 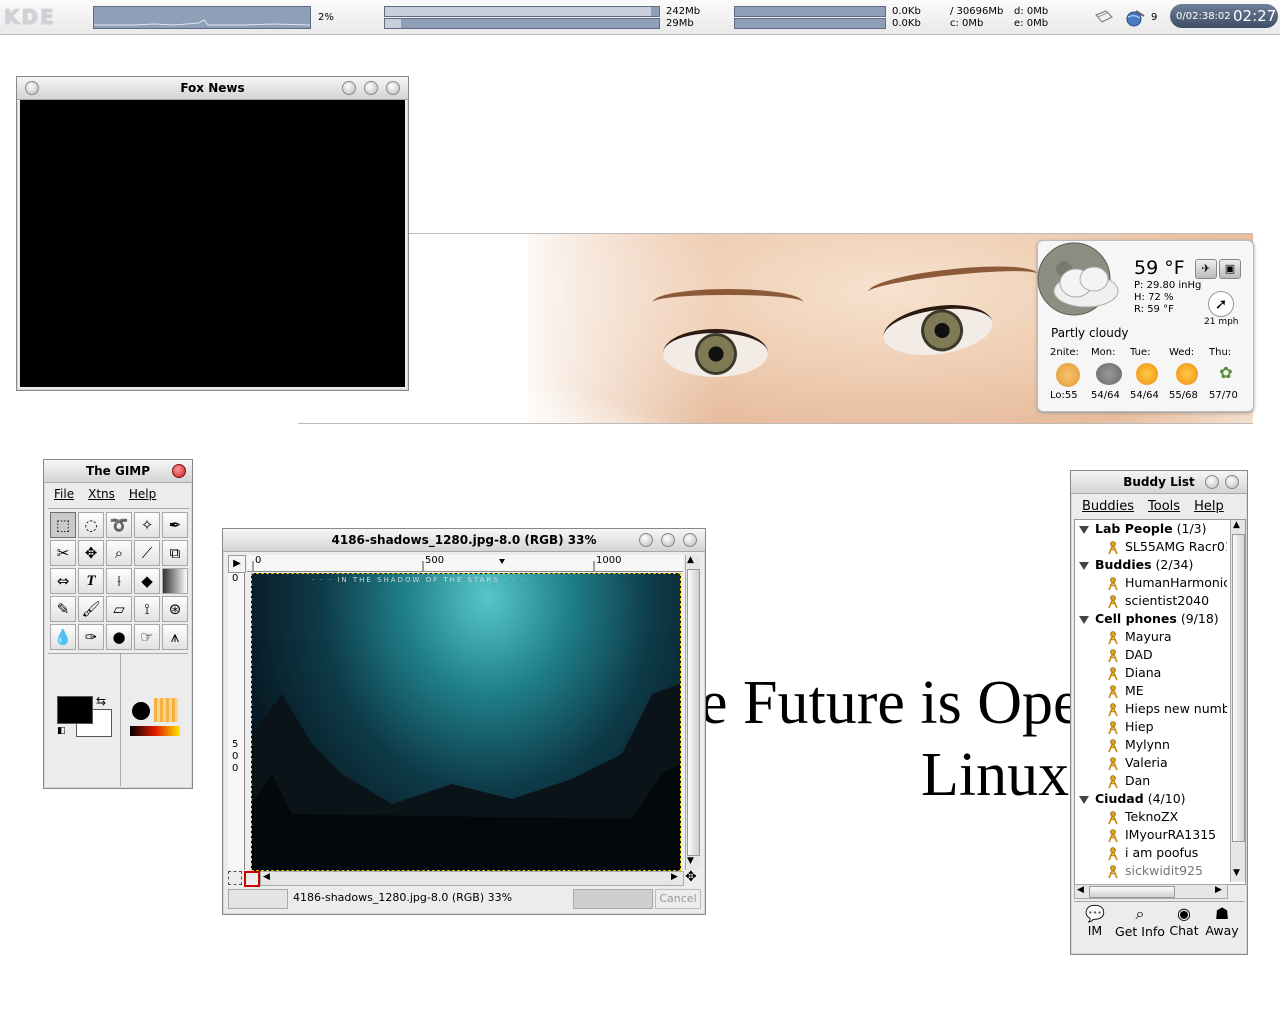 I want to click on globe-icon, so click(x=1135, y=18).